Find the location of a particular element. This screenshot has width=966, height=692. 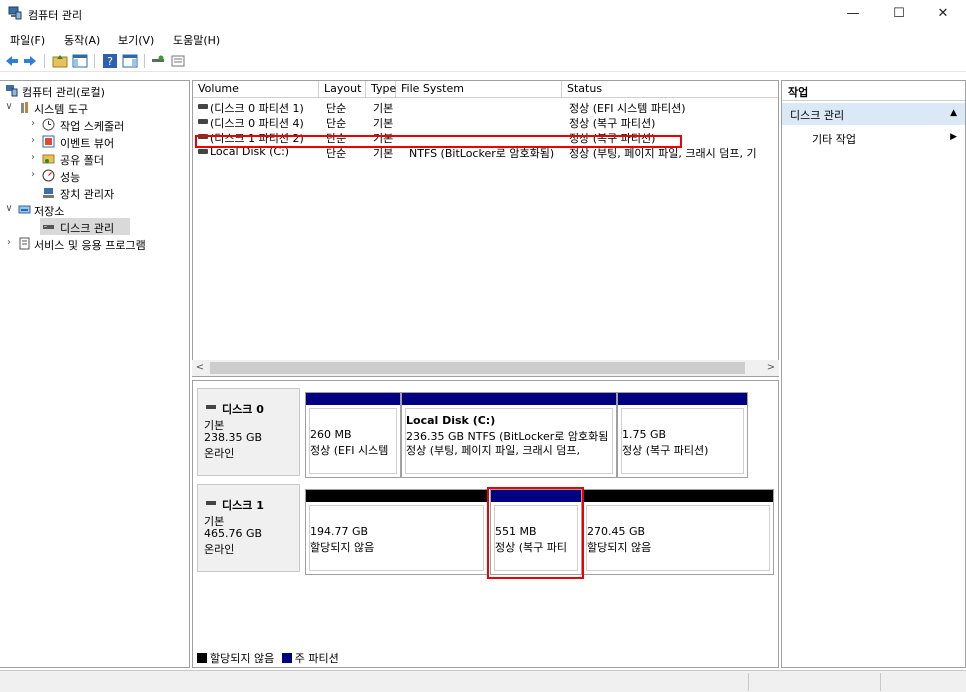

menu-file: 파일(F) is located at coordinates (27, 40).